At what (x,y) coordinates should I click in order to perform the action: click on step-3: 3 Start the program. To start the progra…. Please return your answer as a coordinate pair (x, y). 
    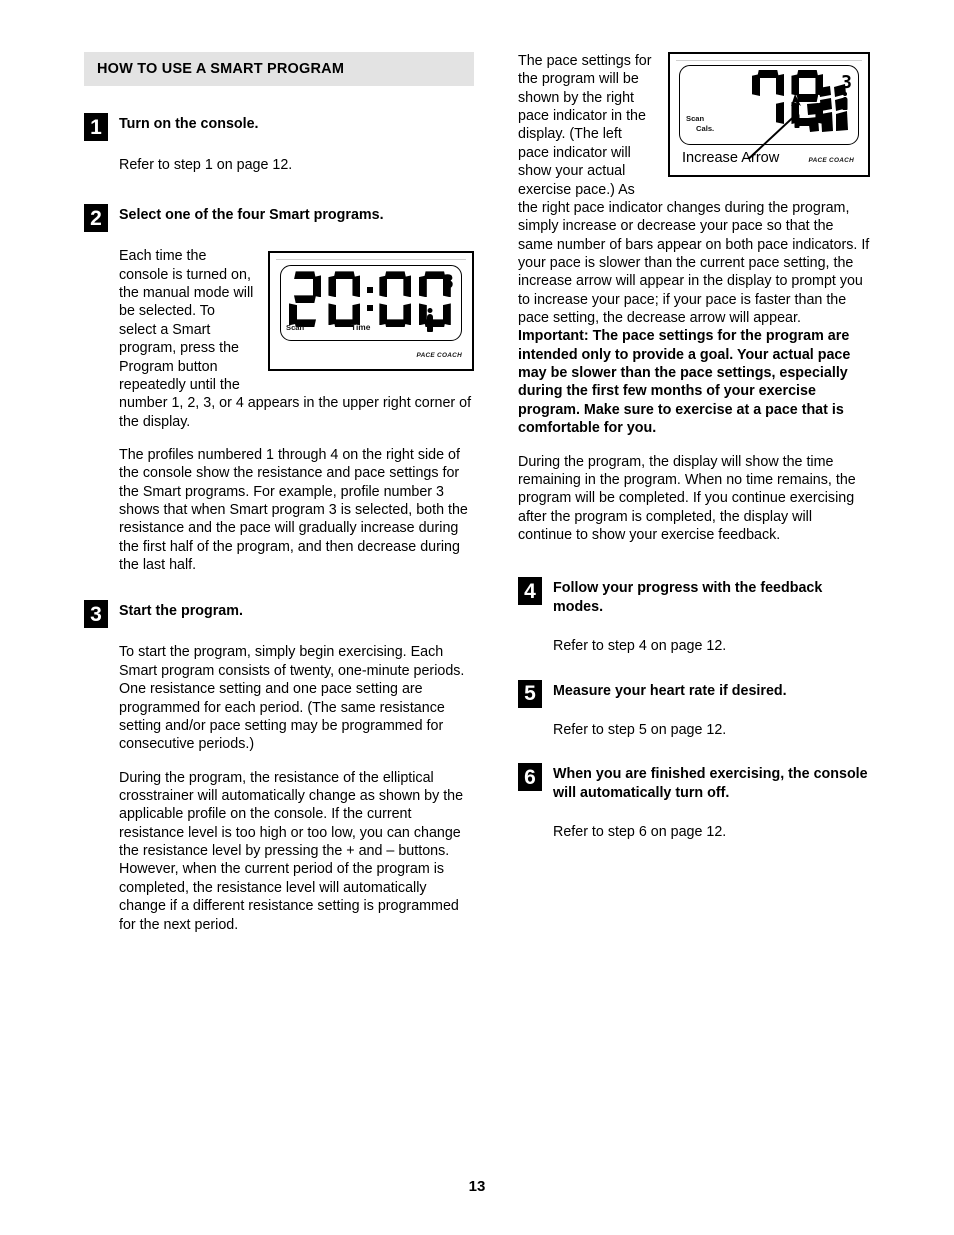
    Looking at the image, I should click on (279, 766).